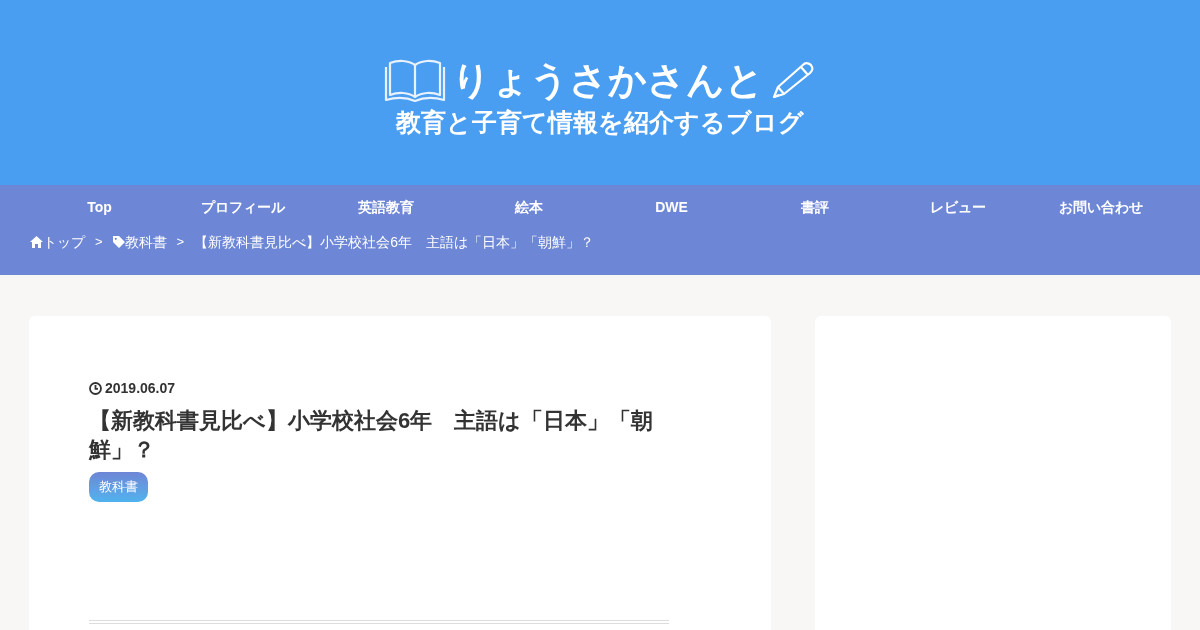 This screenshot has height=630, width=1200. What do you see at coordinates (671, 207) in the screenshot?
I see `nav-link: DWE` at bounding box center [671, 207].